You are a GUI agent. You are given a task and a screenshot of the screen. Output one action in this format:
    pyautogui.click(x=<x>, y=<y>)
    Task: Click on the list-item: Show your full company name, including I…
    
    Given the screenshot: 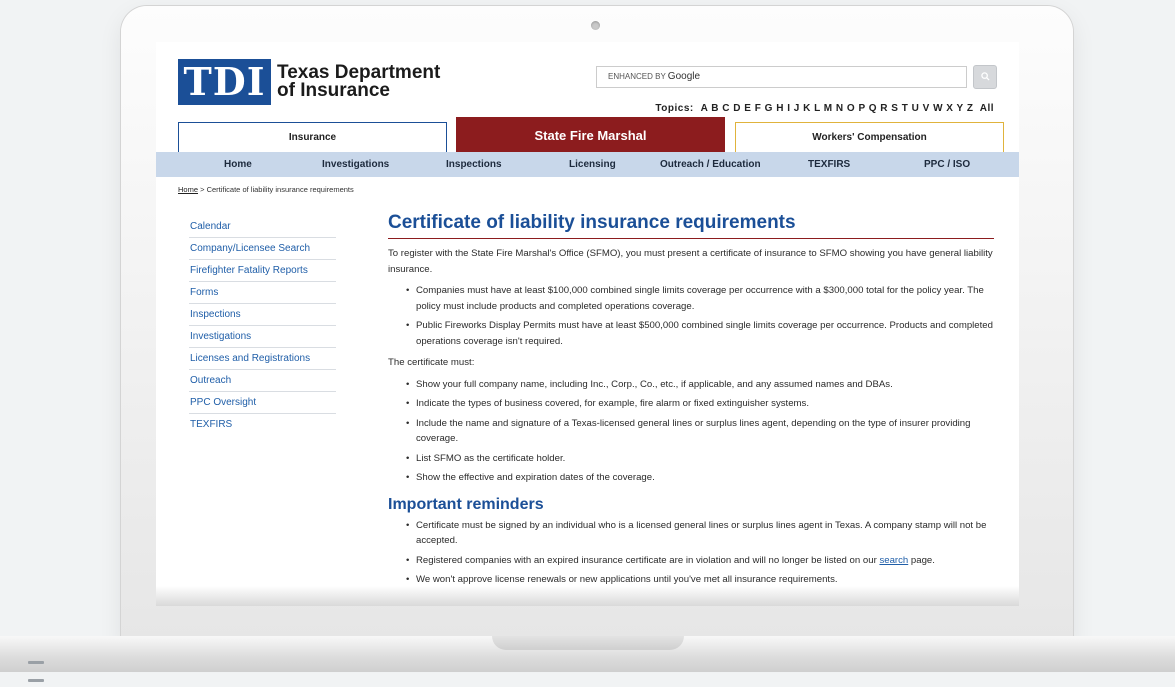 What is the action you would take?
    pyautogui.click(x=700, y=385)
    